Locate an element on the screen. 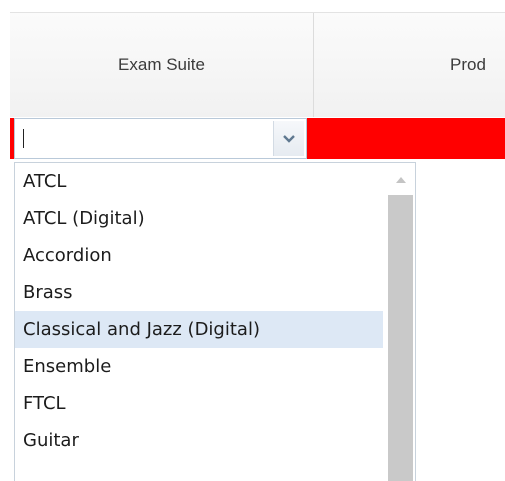 The image size is (505, 481). list-item-guitar: Guitar is located at coordinates (199, 440).